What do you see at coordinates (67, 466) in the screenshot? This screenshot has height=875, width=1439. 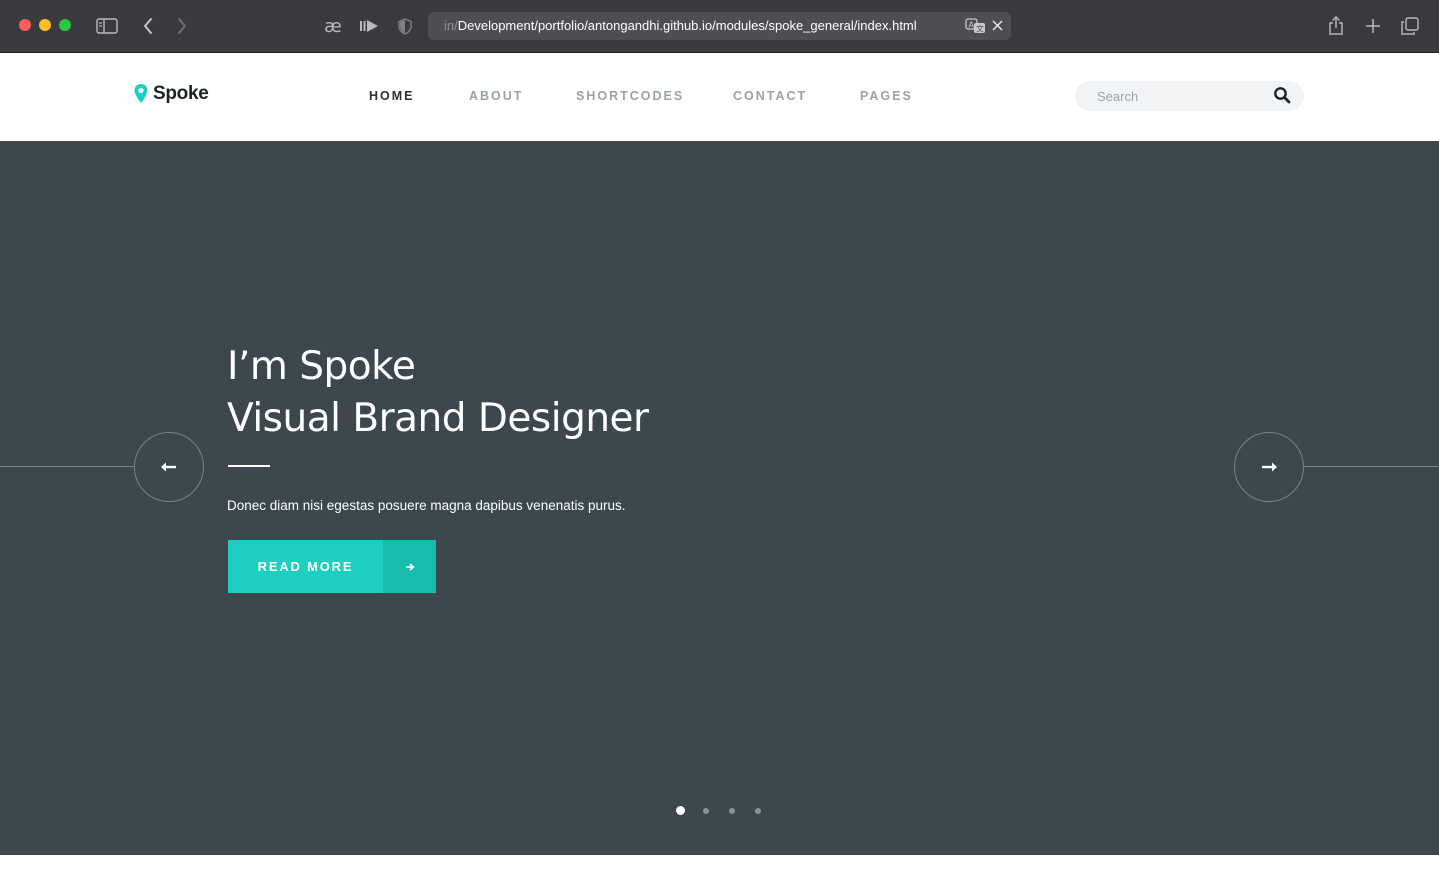 I see `slider-rail-left` at bounding box center [67, 466].